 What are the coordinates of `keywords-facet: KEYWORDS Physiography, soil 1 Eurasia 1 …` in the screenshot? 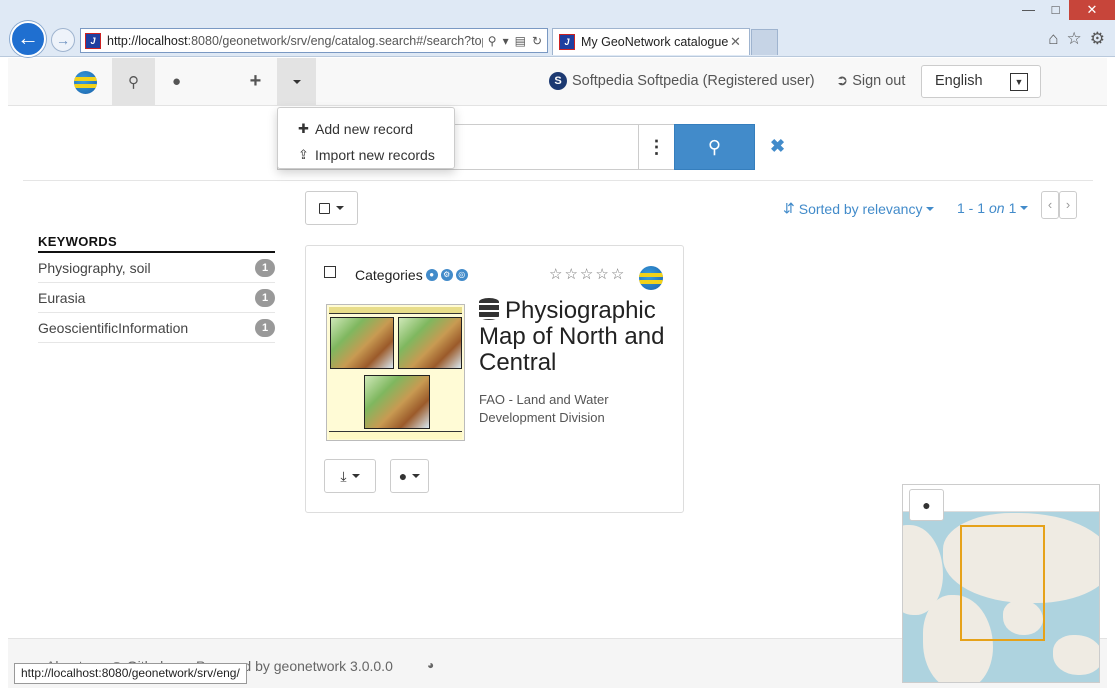 It's located at (156, 288).